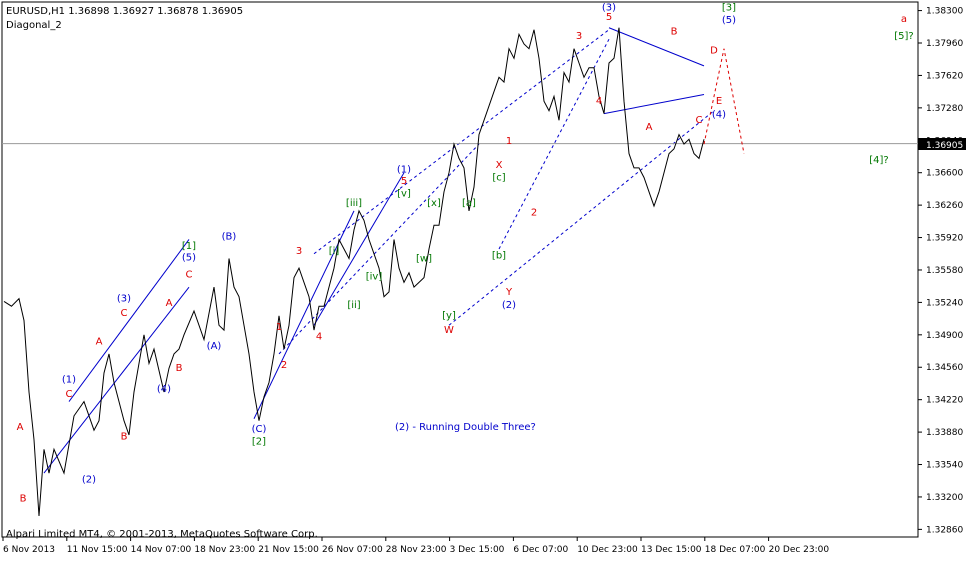  What do you see at coordinates (903, 36) in the screenshot?
I see `wave-label: [5]?` at bounding box center [903, 36].